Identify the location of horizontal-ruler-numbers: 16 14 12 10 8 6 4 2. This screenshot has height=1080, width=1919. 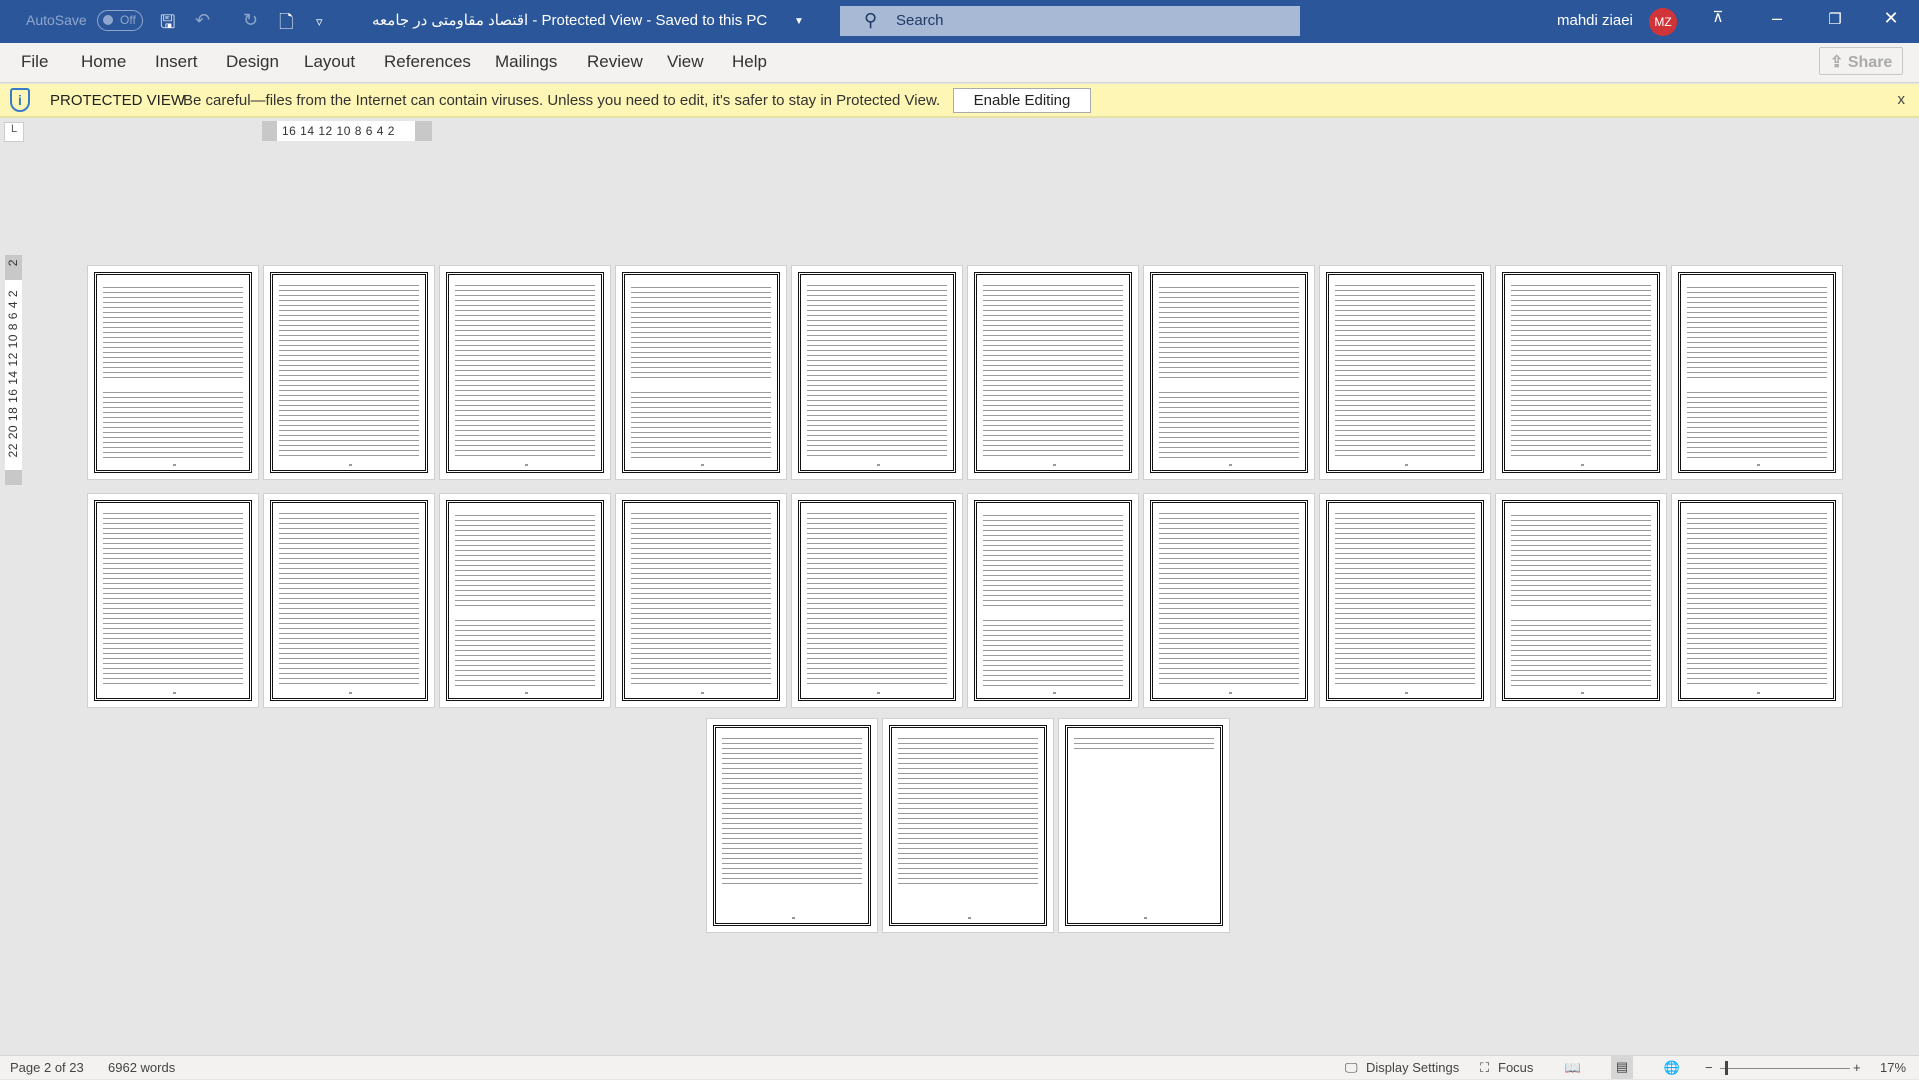
(346, 131).